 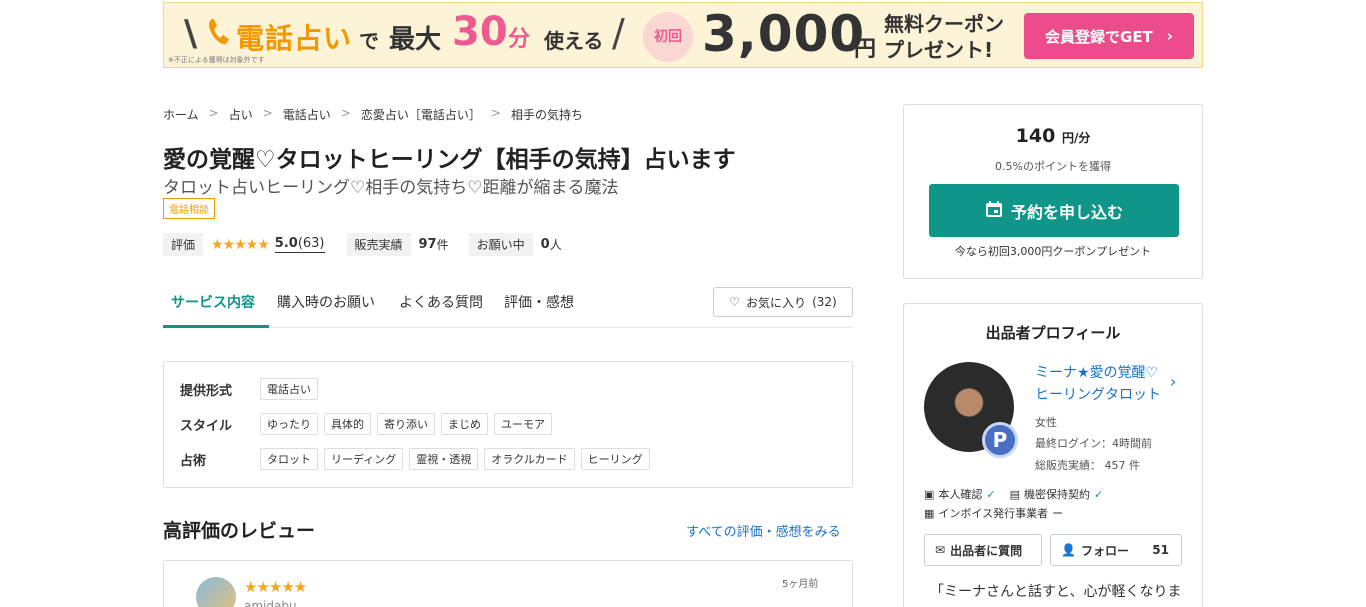 I want to click on details-row-method: 占術 タロット リーディング 霊視・透視 オラクルカード ヒーリング, so click(x=418, y=459).